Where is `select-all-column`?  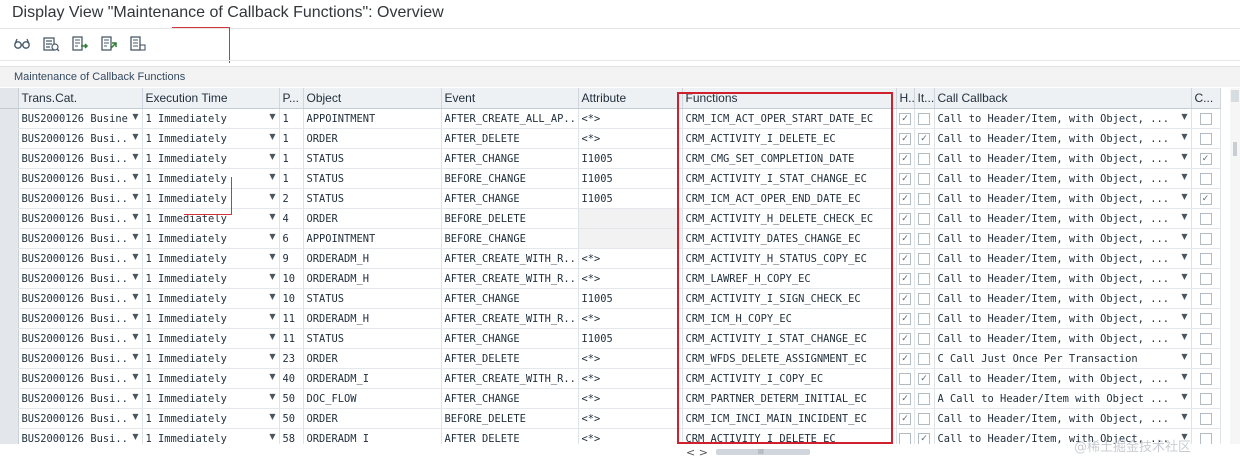 select-all-column is located at coordinates (9, 98).